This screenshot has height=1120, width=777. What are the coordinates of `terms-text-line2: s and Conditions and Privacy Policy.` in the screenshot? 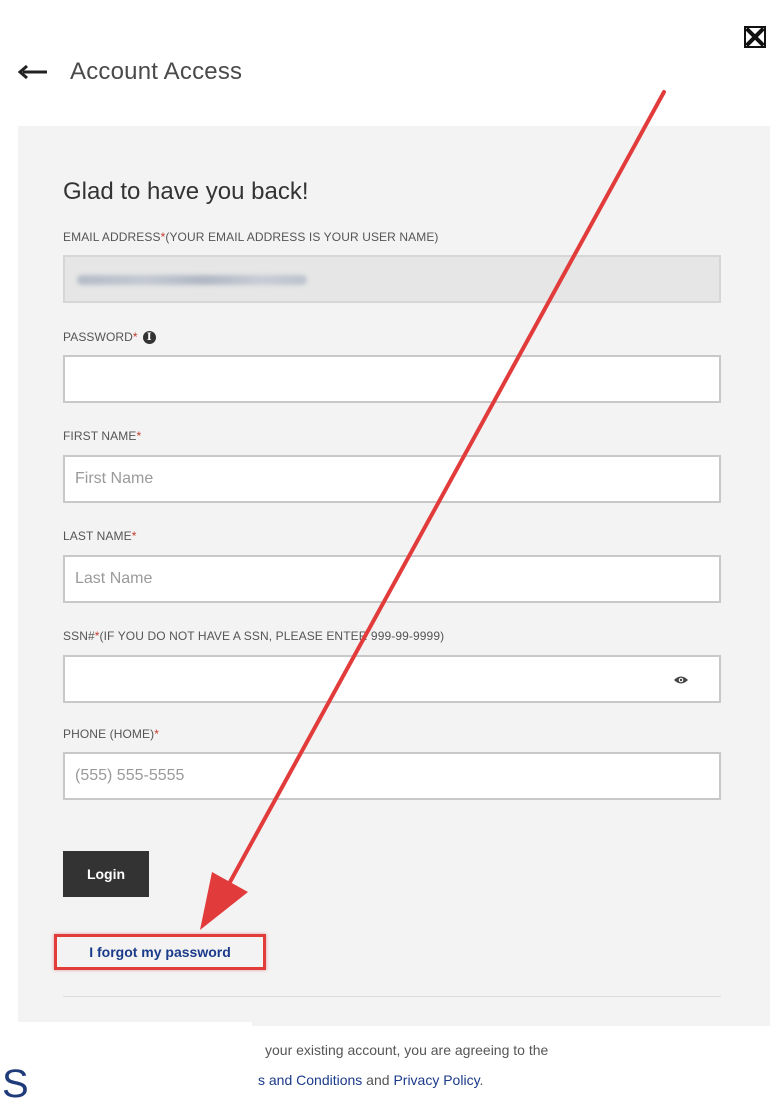 It's located at (370, 1080).